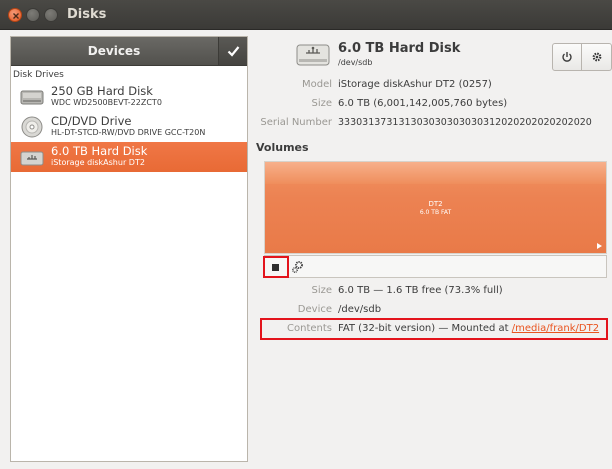 The image size is (612, 469). What do you see at coordinates (38, 75) in the screenshot?
I see `disk-drives-section-label: Disk Drives` at bounding box center [38, 75].